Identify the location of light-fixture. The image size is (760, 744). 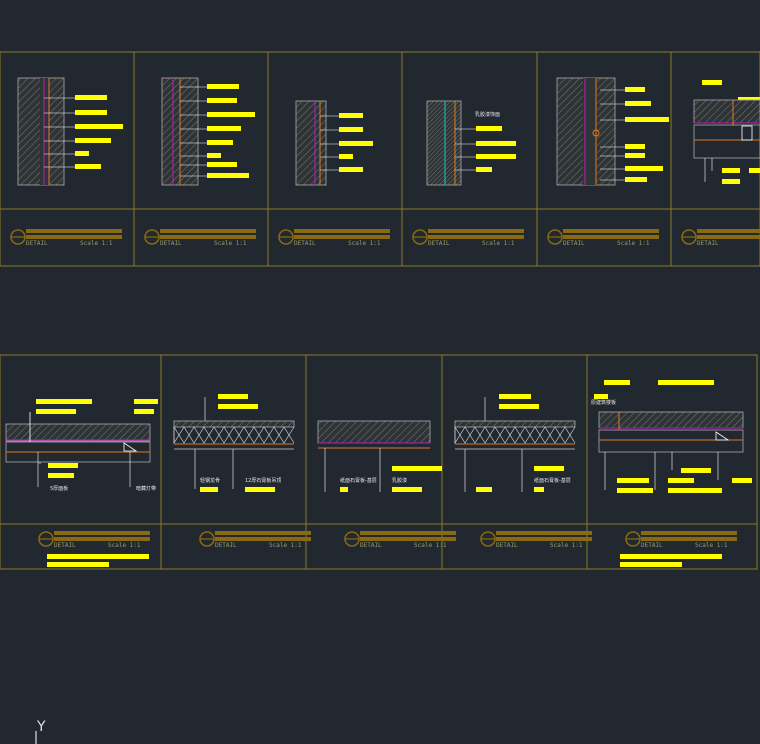
(747, 133).